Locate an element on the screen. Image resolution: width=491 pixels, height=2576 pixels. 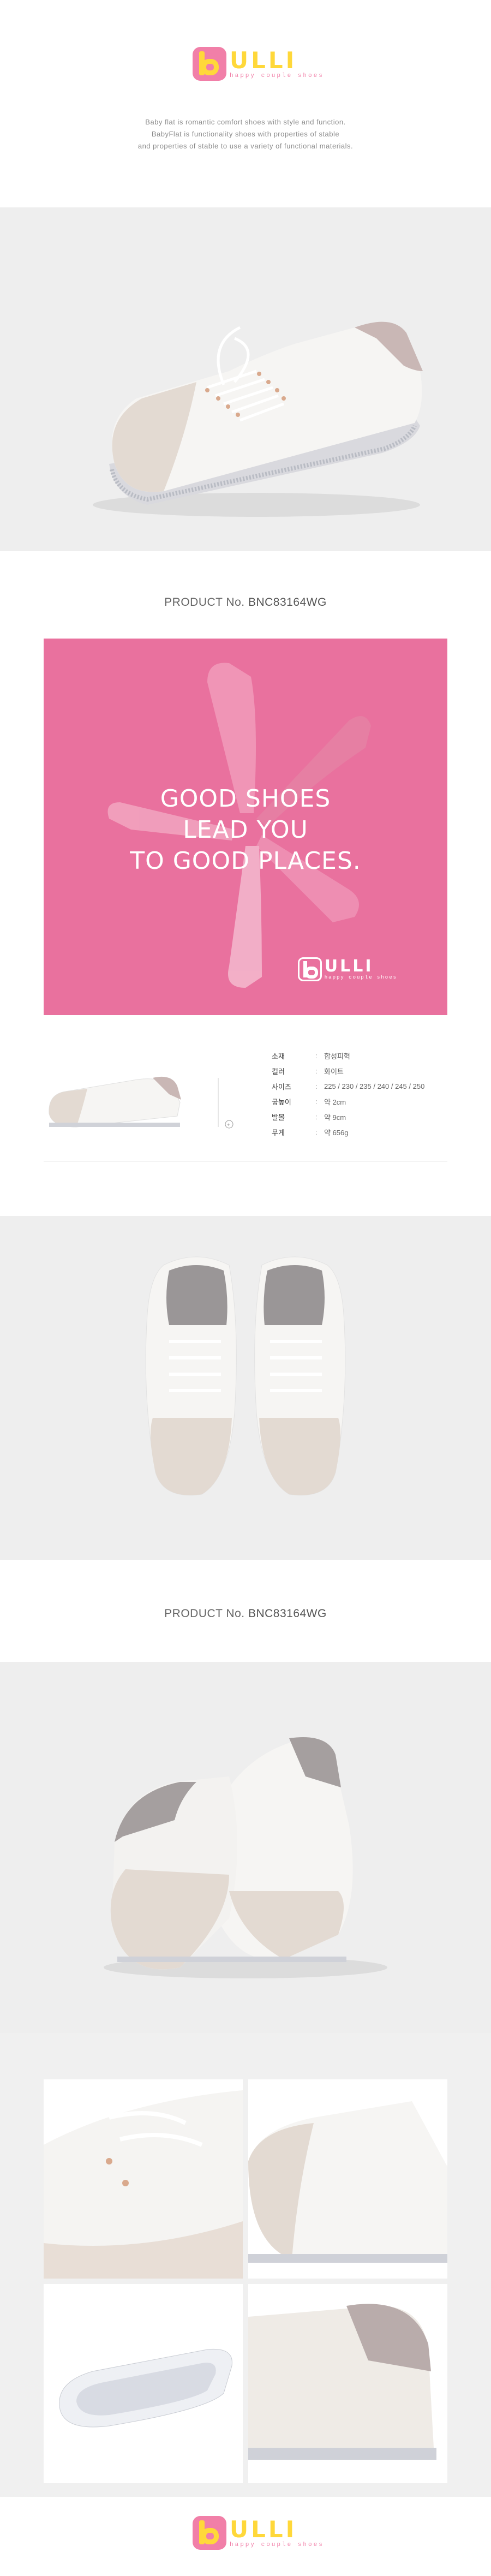
spec-value: 225 / 230 / 235 / 240 / 245 / 250 is located at coordinates (374, 1086).